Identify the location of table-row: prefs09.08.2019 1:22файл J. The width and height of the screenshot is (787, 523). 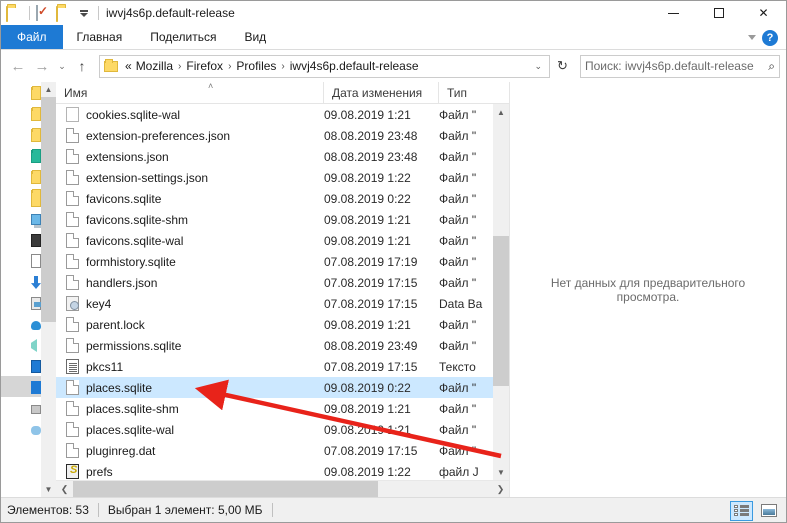
(282, 470).